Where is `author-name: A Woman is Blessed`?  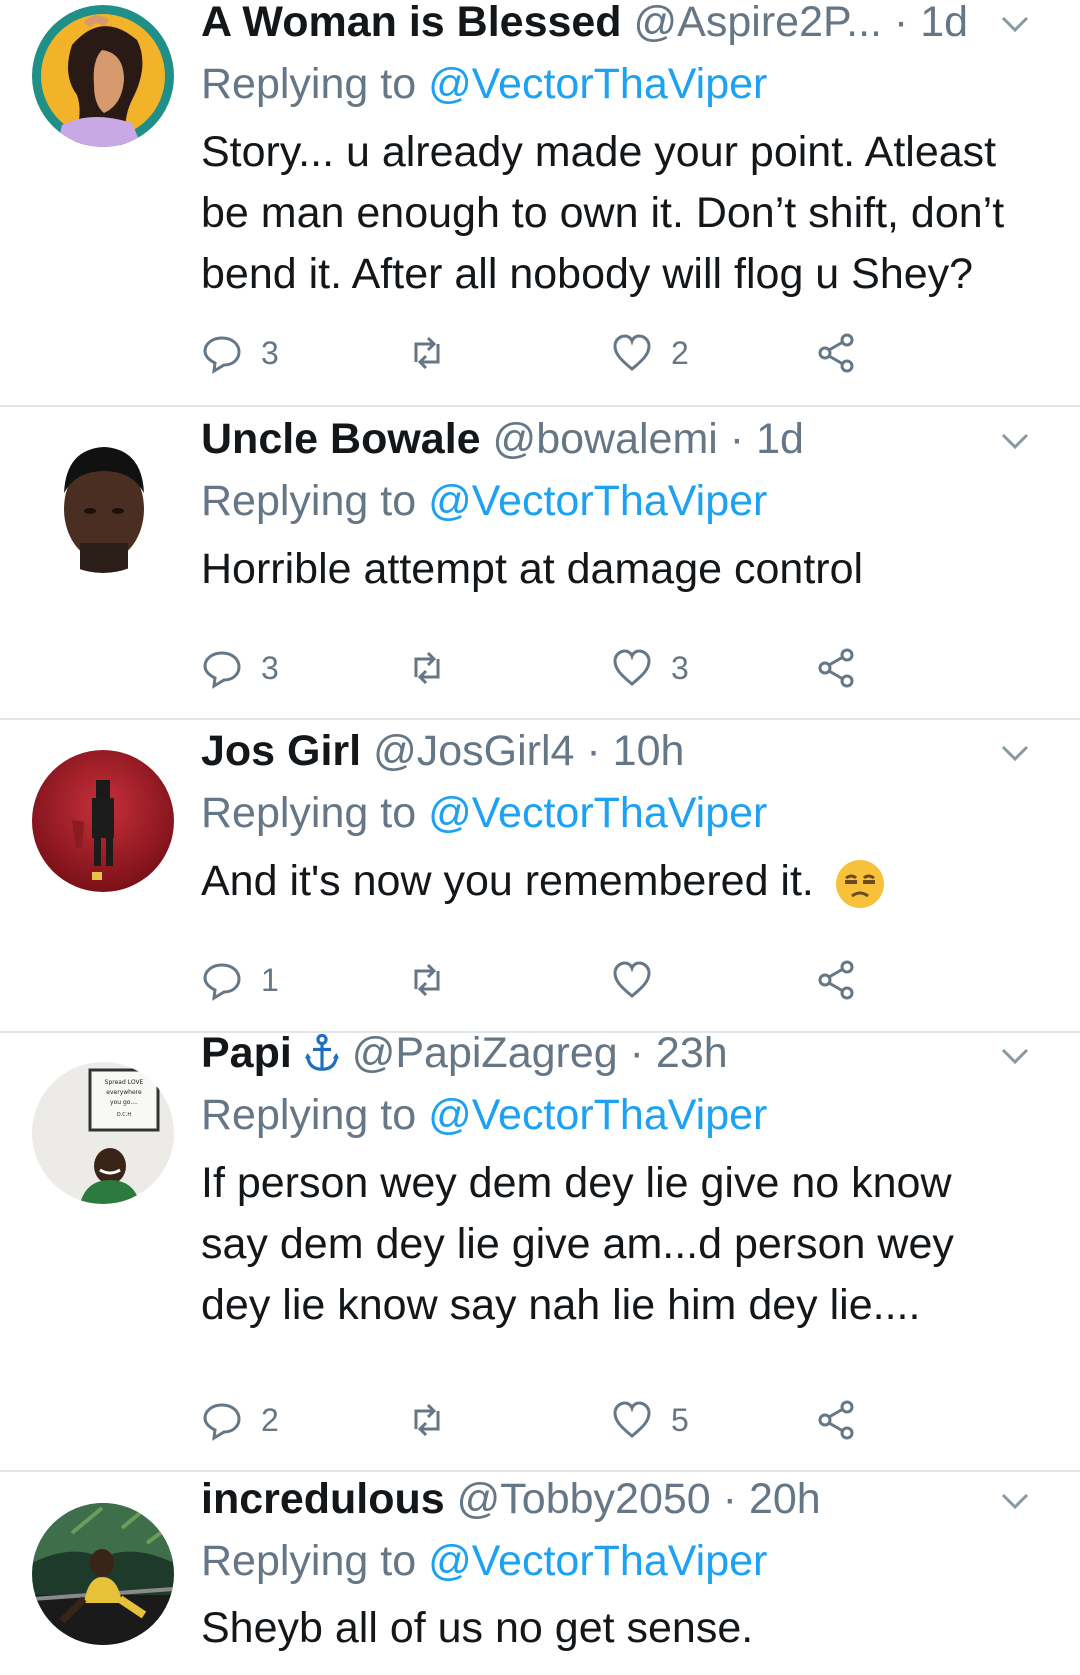
author-name: A Woman is Blessed is located at coordinates (411, 23).